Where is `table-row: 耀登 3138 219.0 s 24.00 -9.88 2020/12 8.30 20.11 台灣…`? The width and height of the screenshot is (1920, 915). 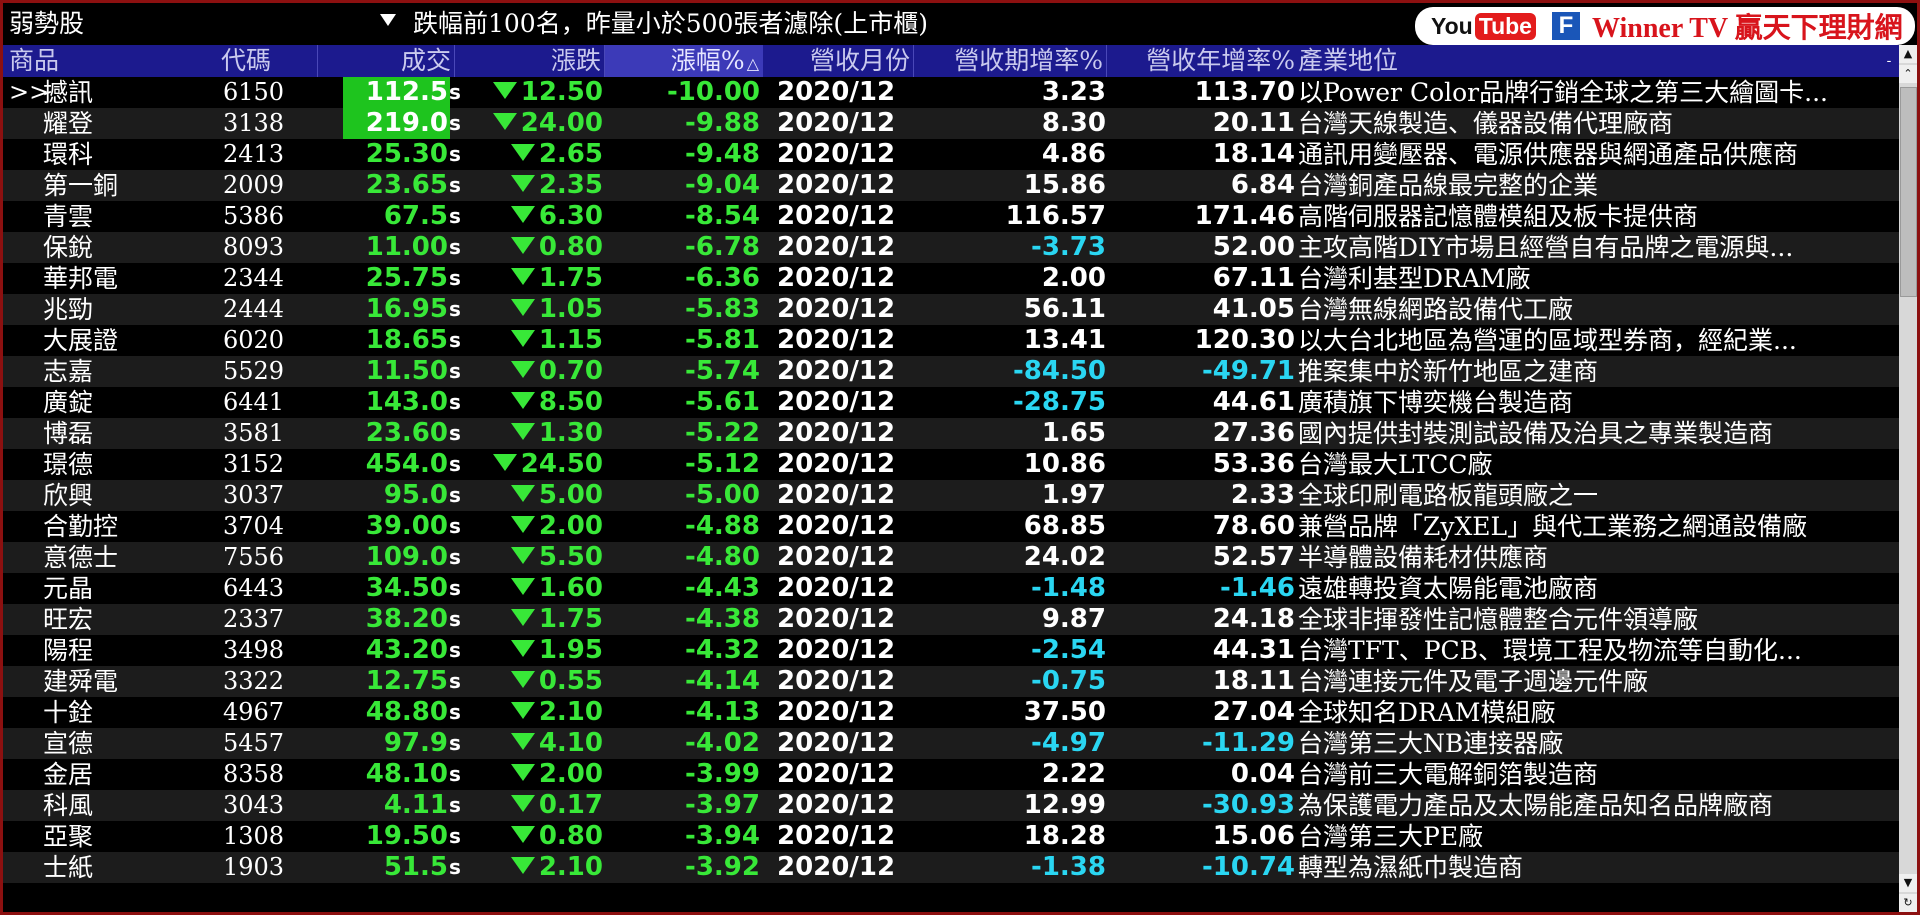
table-row: 耀登 3138 219.0 s 24.00 -9.88 2020/12 8.30 20.11 台灣… is located at coordinates (951, 123).